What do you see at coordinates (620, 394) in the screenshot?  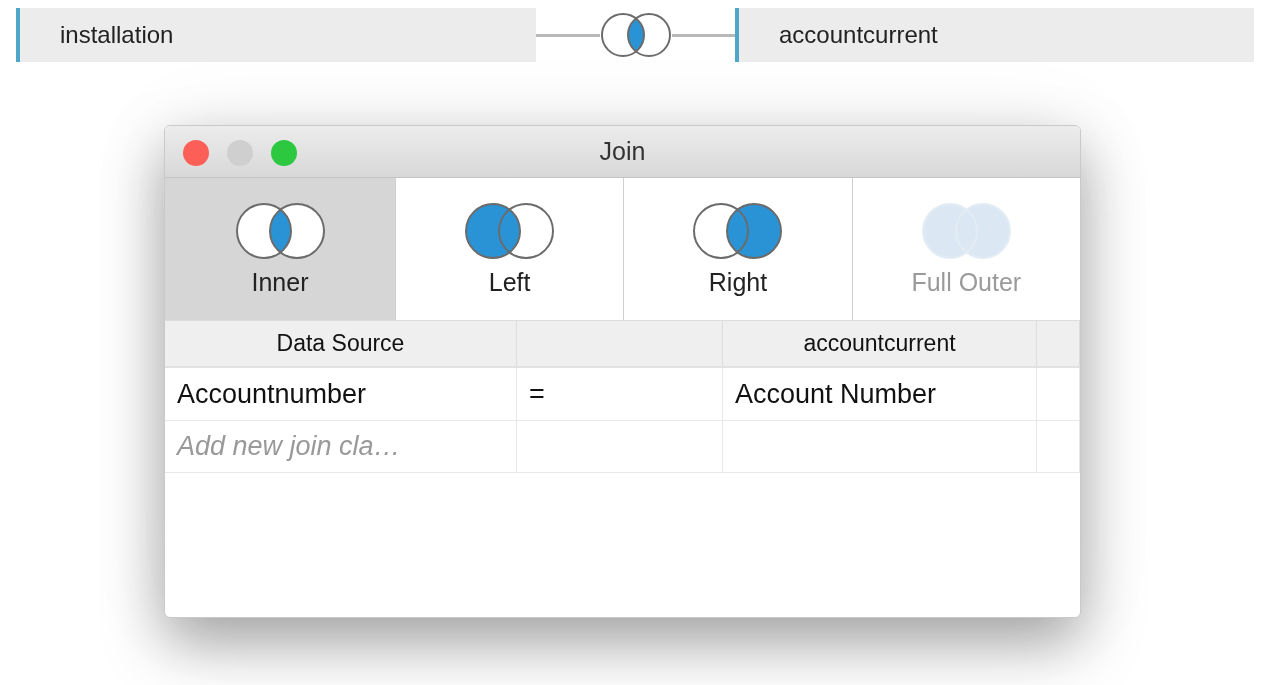 I see `table-cell: =` at bounding box center [620, 394].